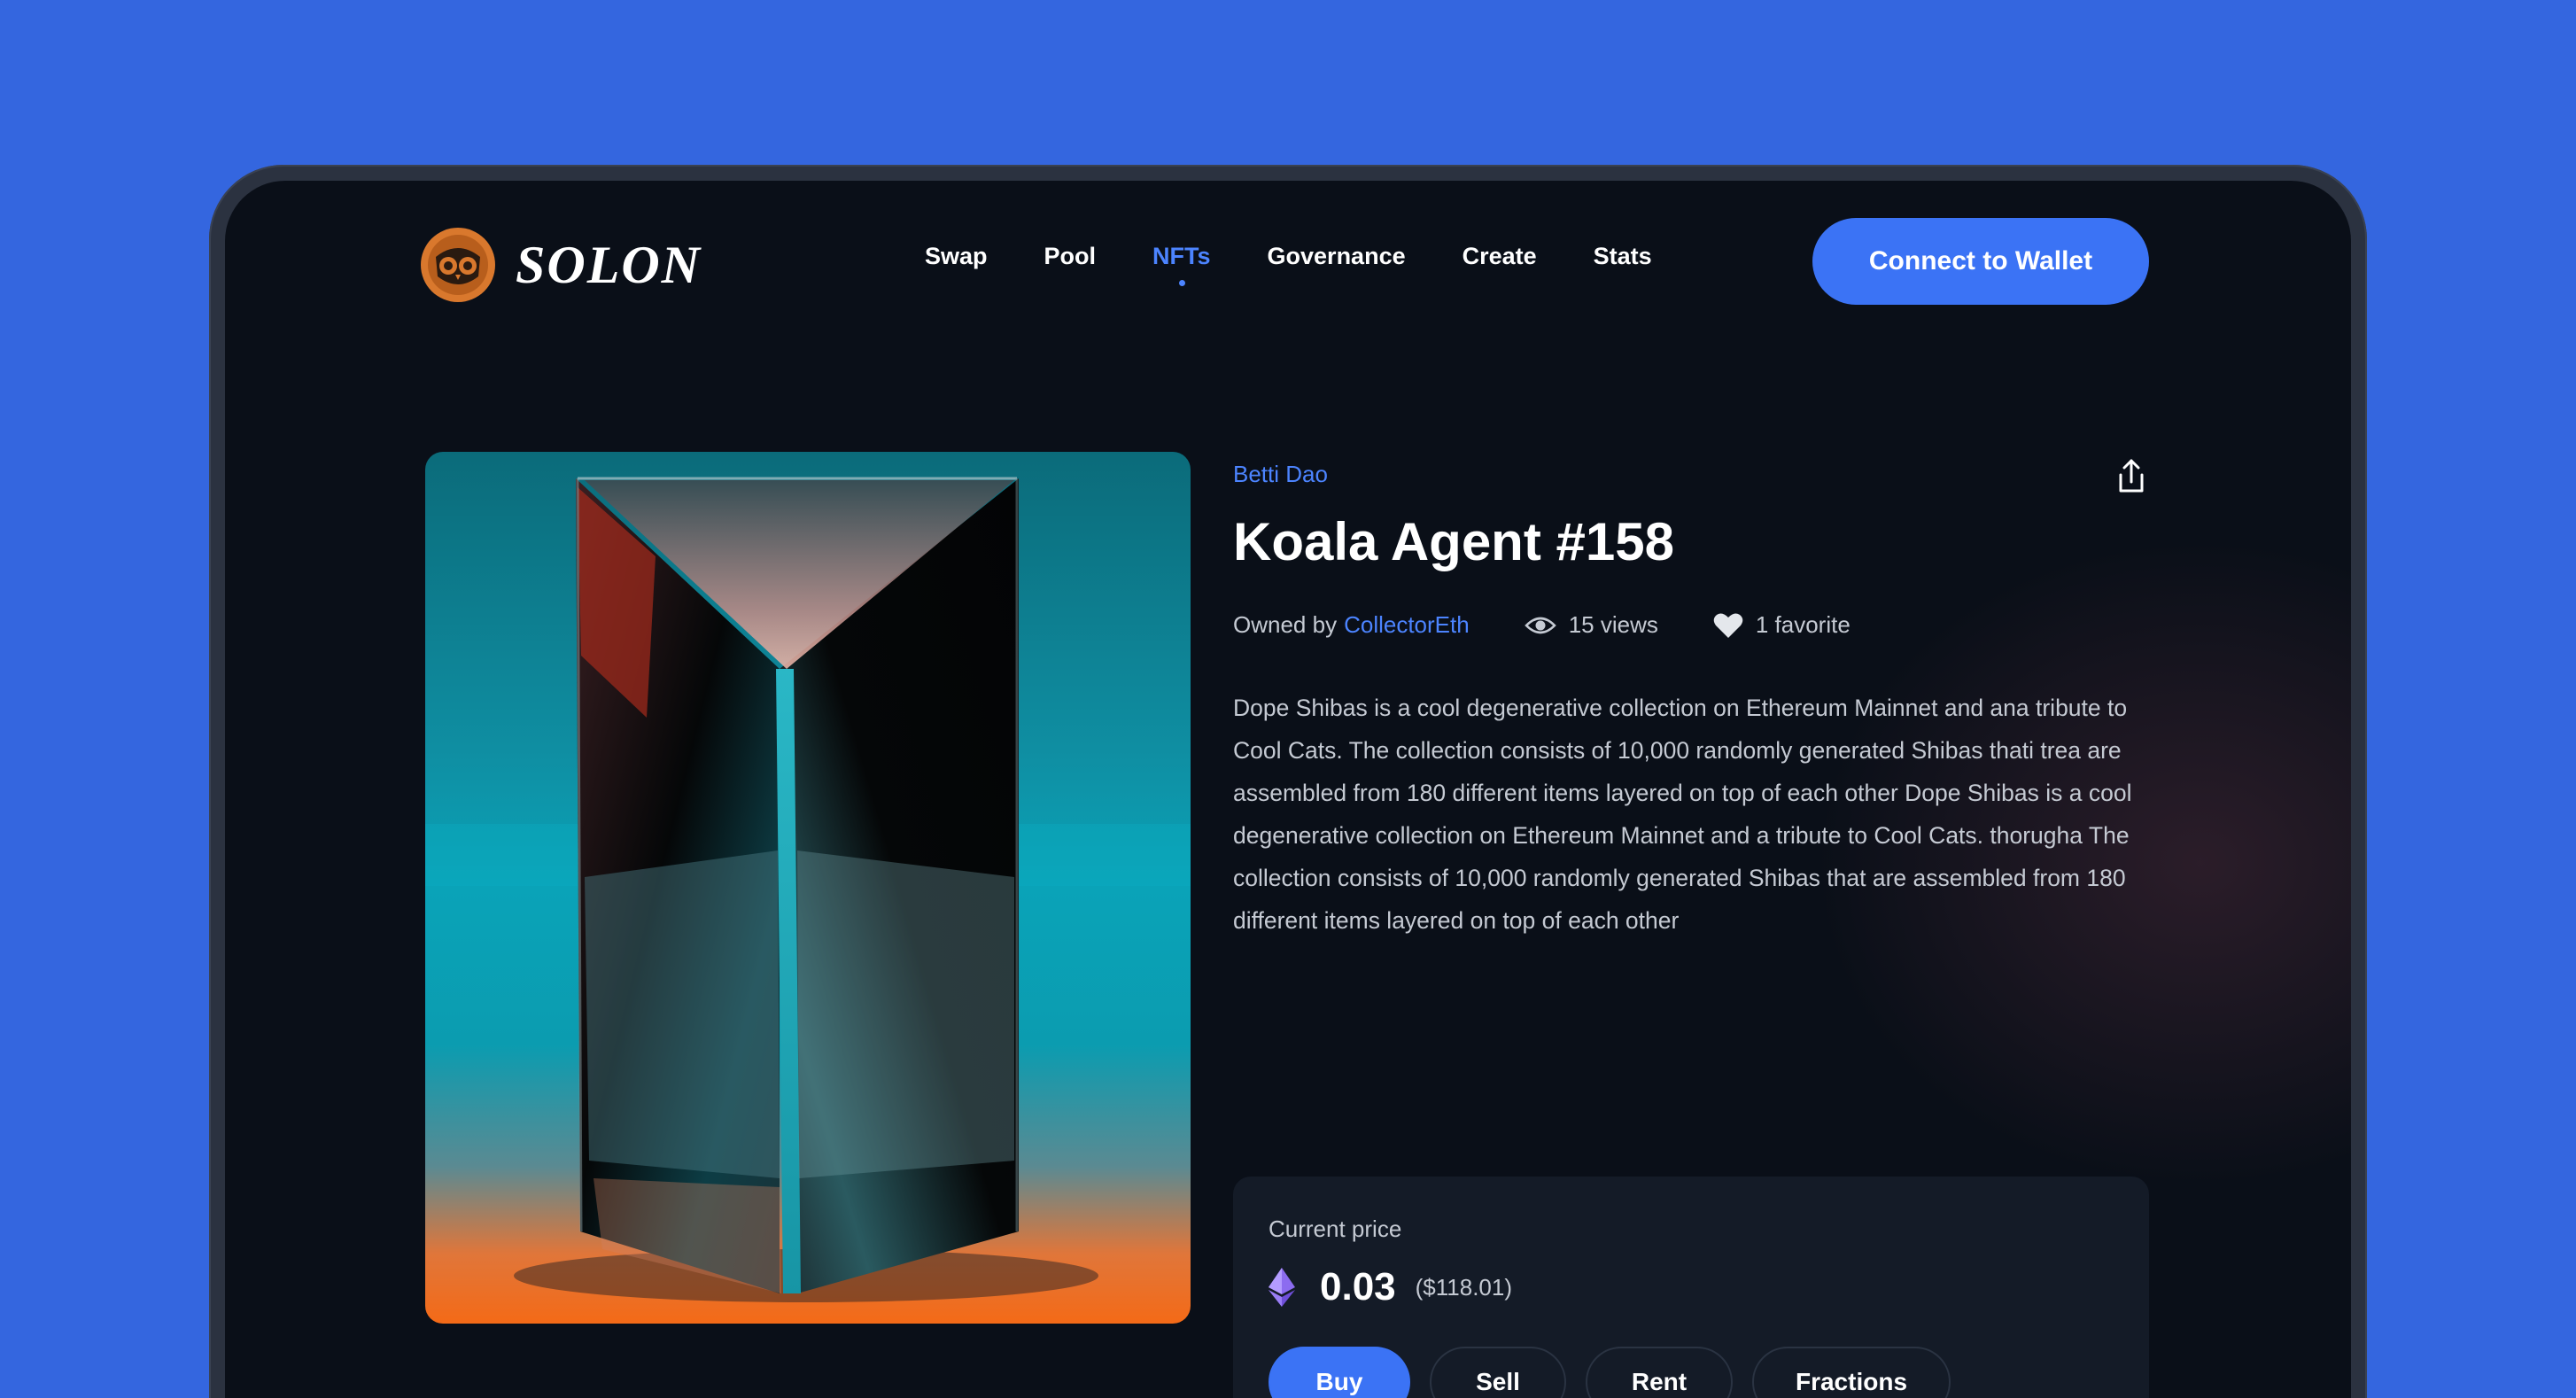 The image size is (2576, 1398). Describe the element at coordinates (1181, 256) in the screenshot. I see `nav-nfts-label: NFTs` at that location.